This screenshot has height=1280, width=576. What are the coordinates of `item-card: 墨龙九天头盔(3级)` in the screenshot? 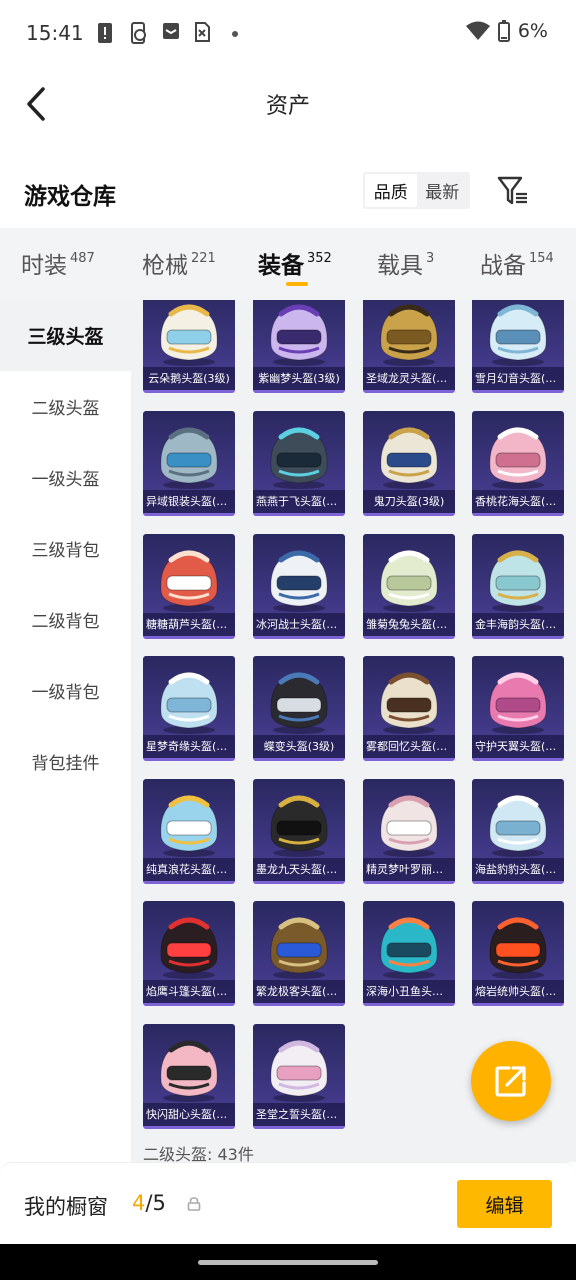 It's located at (299, 831).